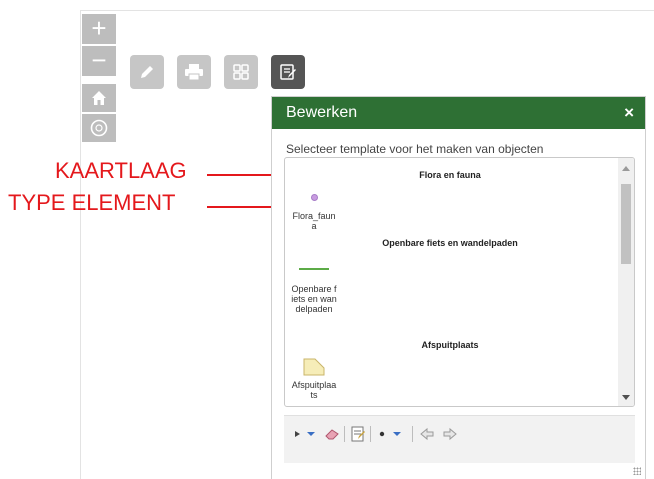 The height and width of the screenshot is (479, 654). Describe the element at coordinates (297, 434) in the screenshot. I see `select-arrow-icon` at that location.